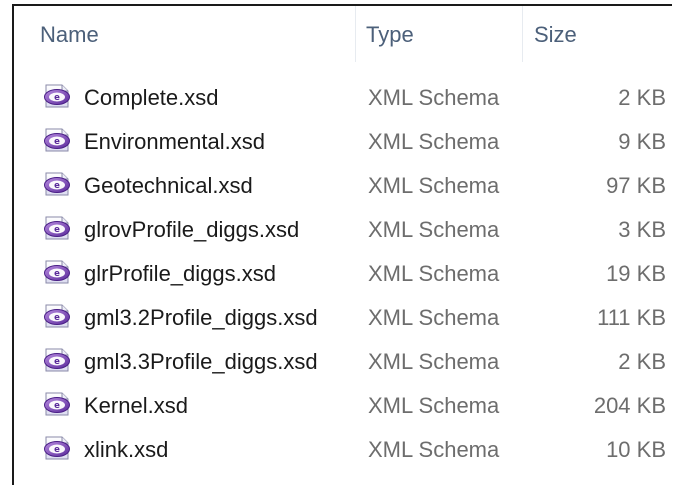  I want to click on file-size: 204 KB, so click(629, 405).